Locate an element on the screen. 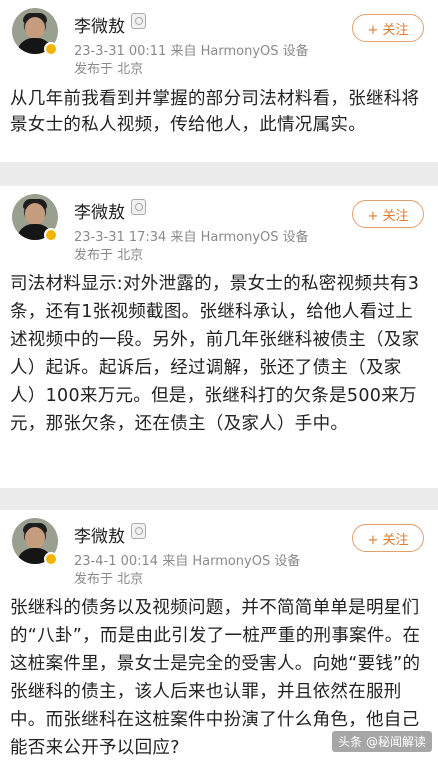 The image size is (438, 762). post-time: 23-4-1 00:14 is located at coordinates (116, 561).